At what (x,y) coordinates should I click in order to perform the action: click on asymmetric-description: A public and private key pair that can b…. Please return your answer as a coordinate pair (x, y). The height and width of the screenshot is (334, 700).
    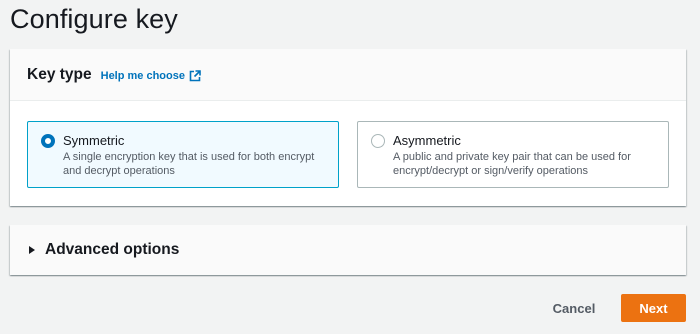
    Looking at the image, I should click on (512, 164).